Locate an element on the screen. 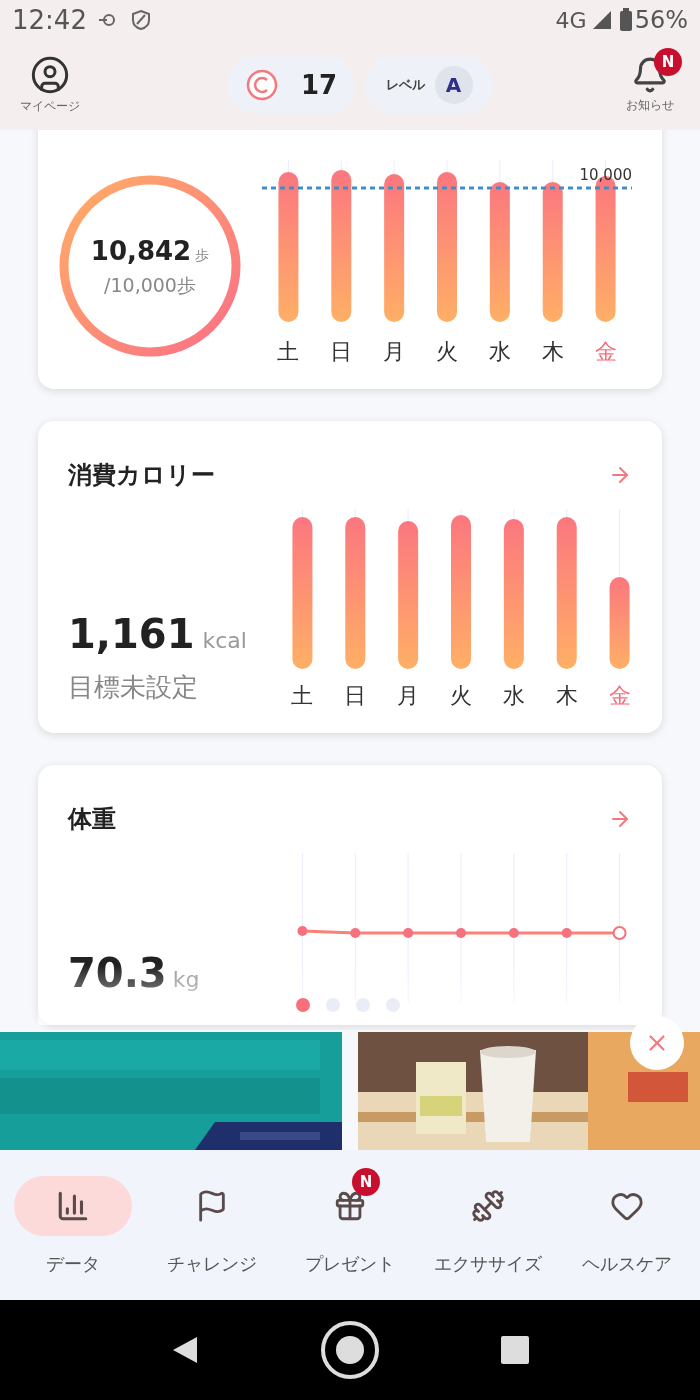 This screenshot has height=1400, width=700. nav-tab: ヘルスケア is located at coordinates (626, 1226).